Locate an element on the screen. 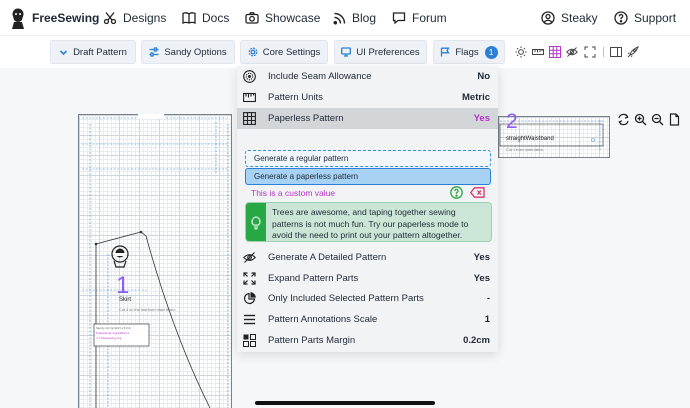 The width and height of the screenshot is (690, 408). setting-parts-margin: Pattern Parts Margin 0.2cm is located at coordinates (367, 340).